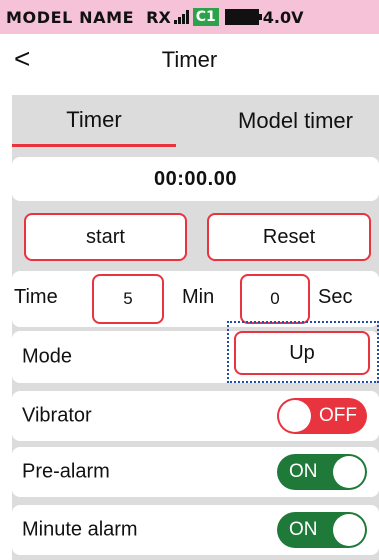 The width and height of the screenshot is (379, 560). I want to click on vibrator-label: Vibrator, so click(57, 415).